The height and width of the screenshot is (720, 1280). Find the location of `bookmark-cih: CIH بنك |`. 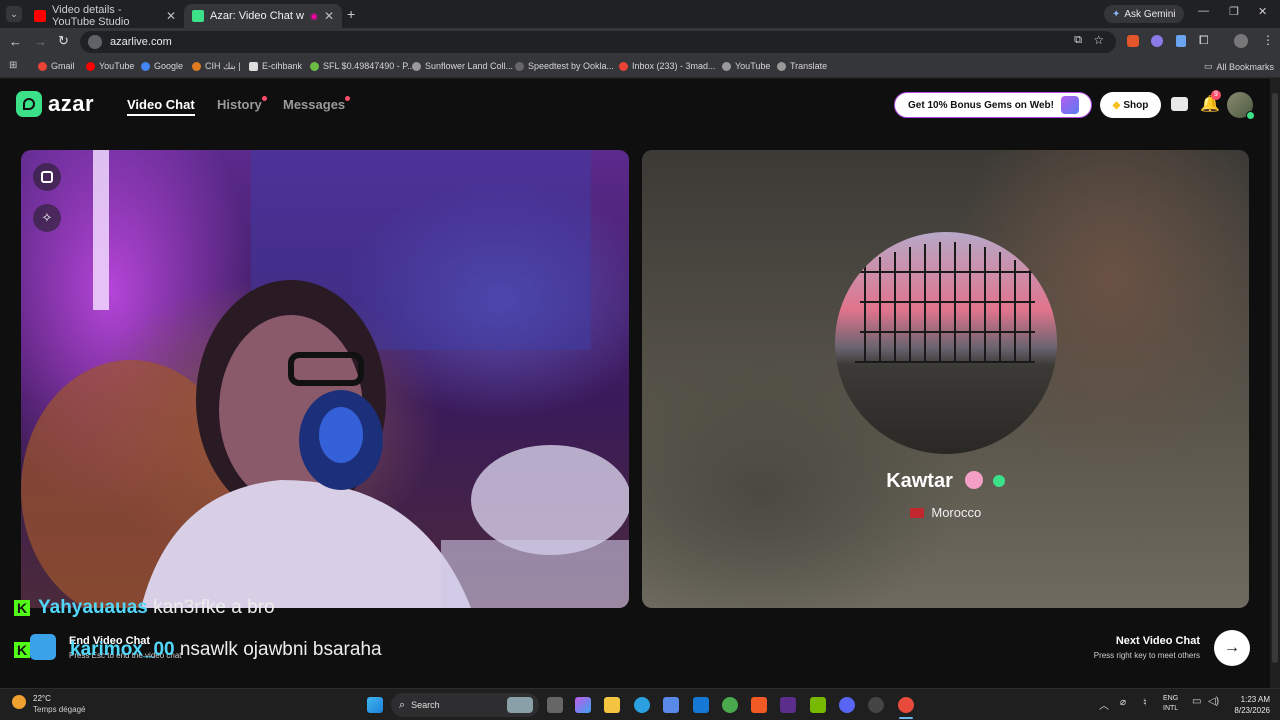

bookmark-cih: CIH بنك | is located at coordinates (216, 66).